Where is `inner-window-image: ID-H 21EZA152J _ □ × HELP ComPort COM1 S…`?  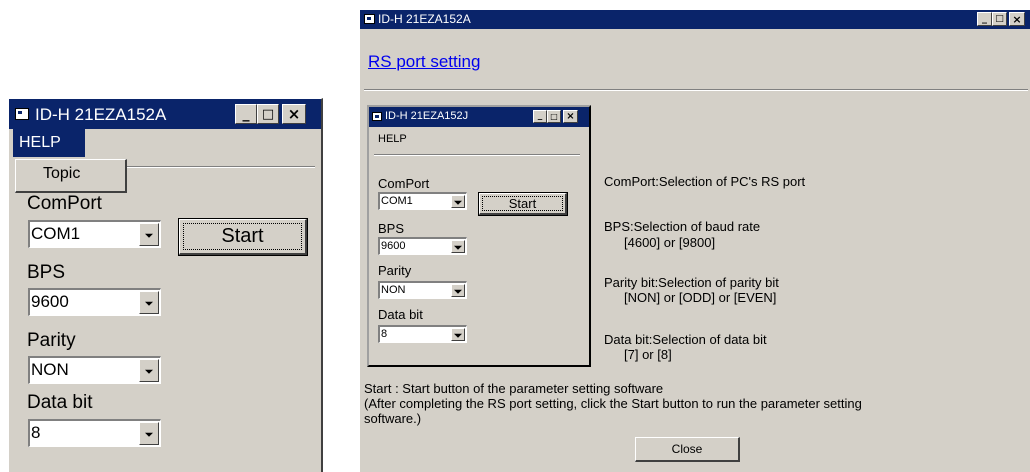
inner-window-image: ID-H 21EZA152J _ □ × HELP ComPort COM1 S… is located at coordinates (479, 236).